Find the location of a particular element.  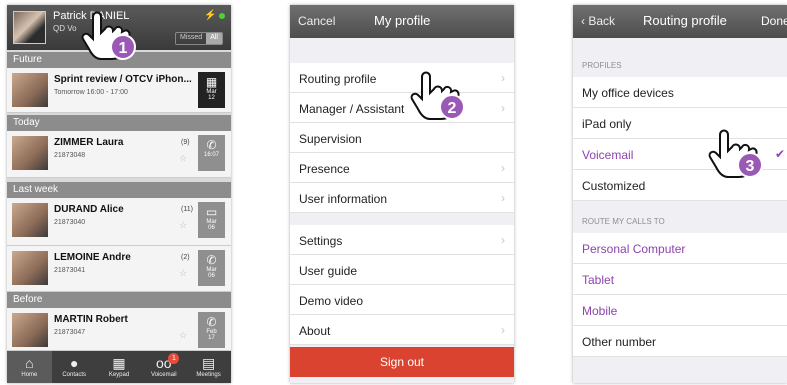

section-today: Today is located at coordinates (119, 123).